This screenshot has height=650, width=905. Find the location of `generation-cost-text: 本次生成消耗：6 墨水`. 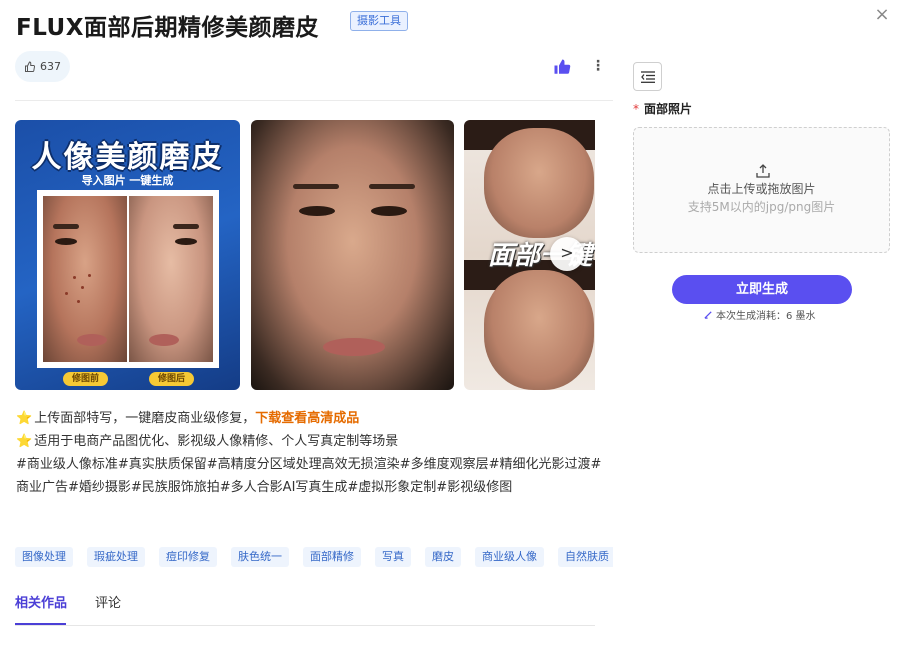

generation-cost-text: 本次生成消耗：6 墨水 is located at coordinates (766, 316).